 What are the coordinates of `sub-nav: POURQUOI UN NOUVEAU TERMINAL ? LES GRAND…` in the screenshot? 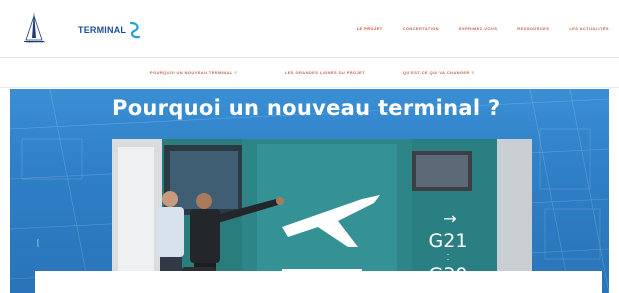 It's located at (309, 73).